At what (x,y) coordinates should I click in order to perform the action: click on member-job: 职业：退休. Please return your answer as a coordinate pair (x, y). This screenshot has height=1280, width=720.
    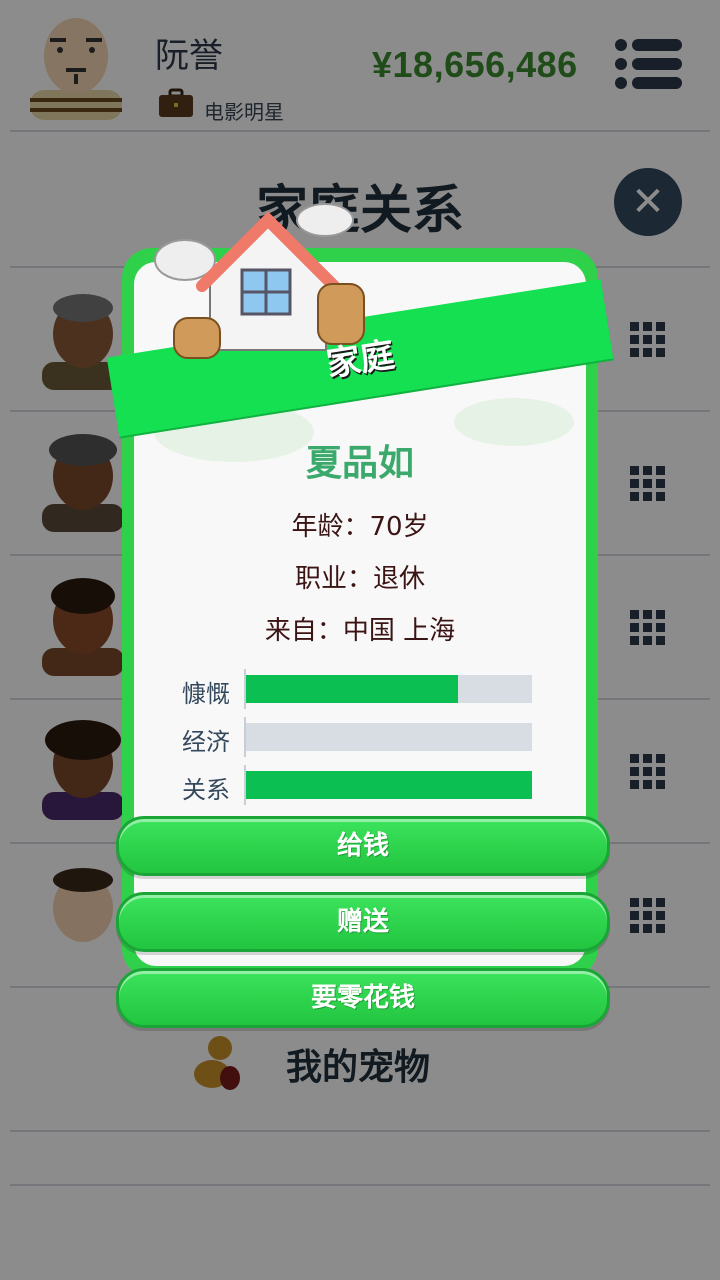
    Looking at the image, I should click on (359, 579).